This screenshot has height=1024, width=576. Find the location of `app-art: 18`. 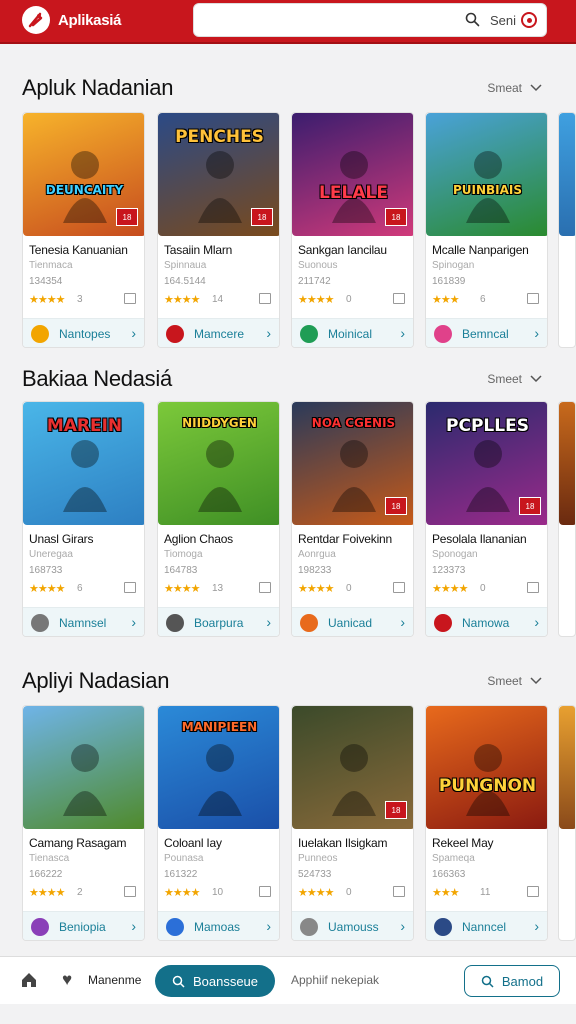

app-art: 18 is located at coordinates (352, 767).